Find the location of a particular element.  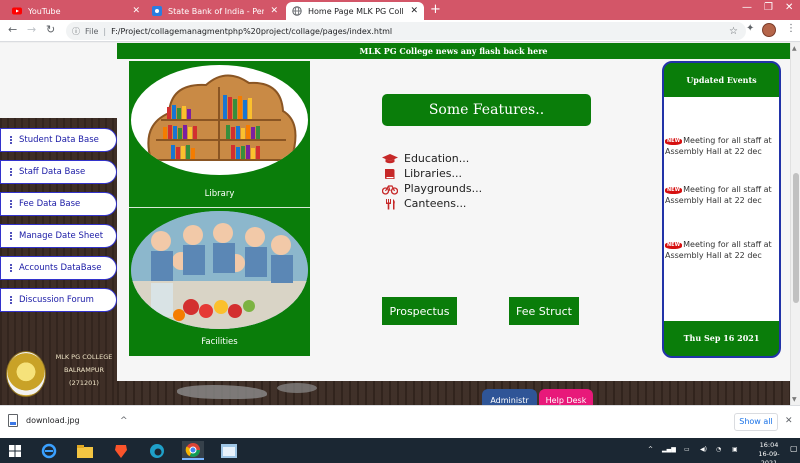

sidebar-item-label: Staff Data Base is located at coordinates (52, 172).